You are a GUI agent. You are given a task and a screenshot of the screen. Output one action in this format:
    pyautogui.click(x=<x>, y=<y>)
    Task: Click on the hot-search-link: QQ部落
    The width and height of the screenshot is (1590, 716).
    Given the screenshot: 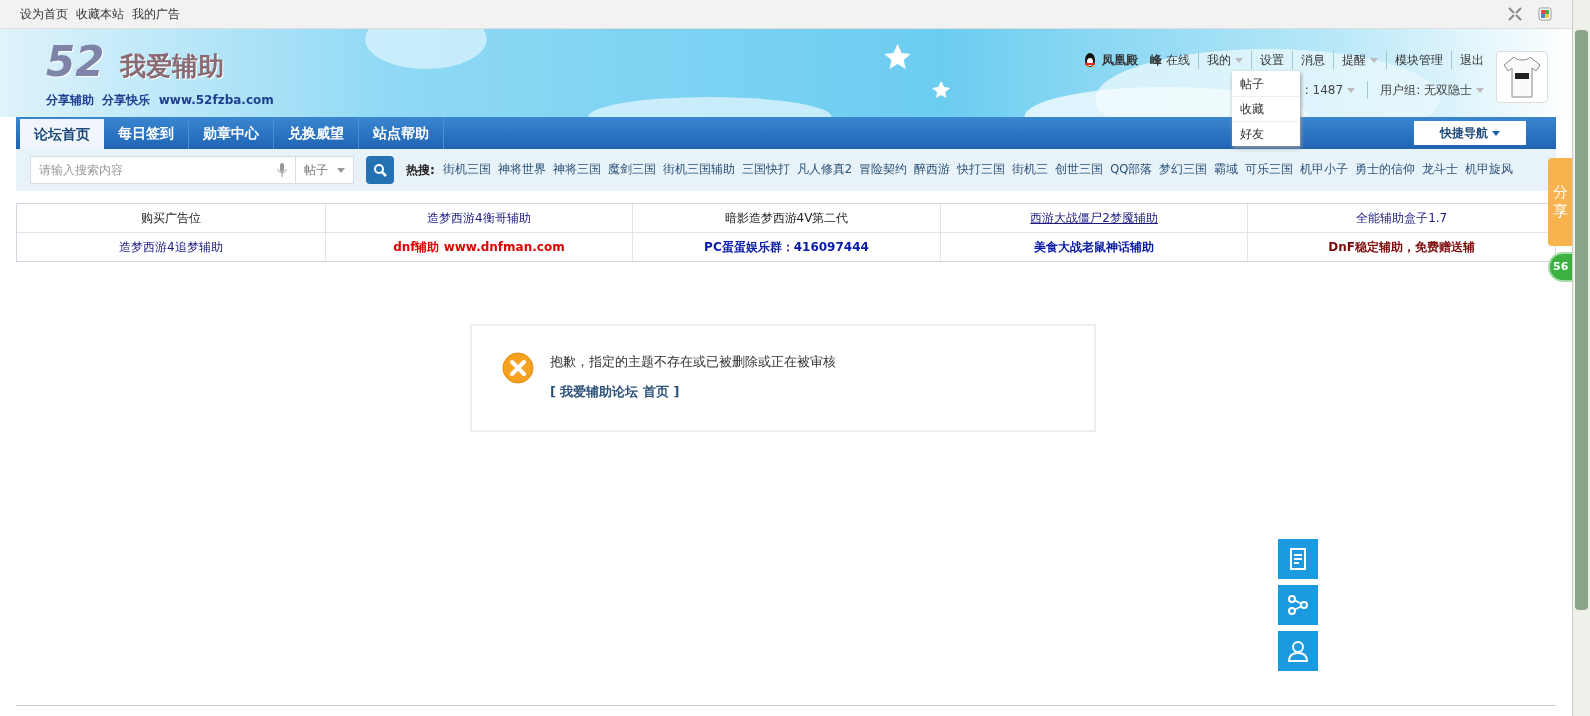 What is the action you would take?
    pyautogui.click(x=1131, y=170)
    